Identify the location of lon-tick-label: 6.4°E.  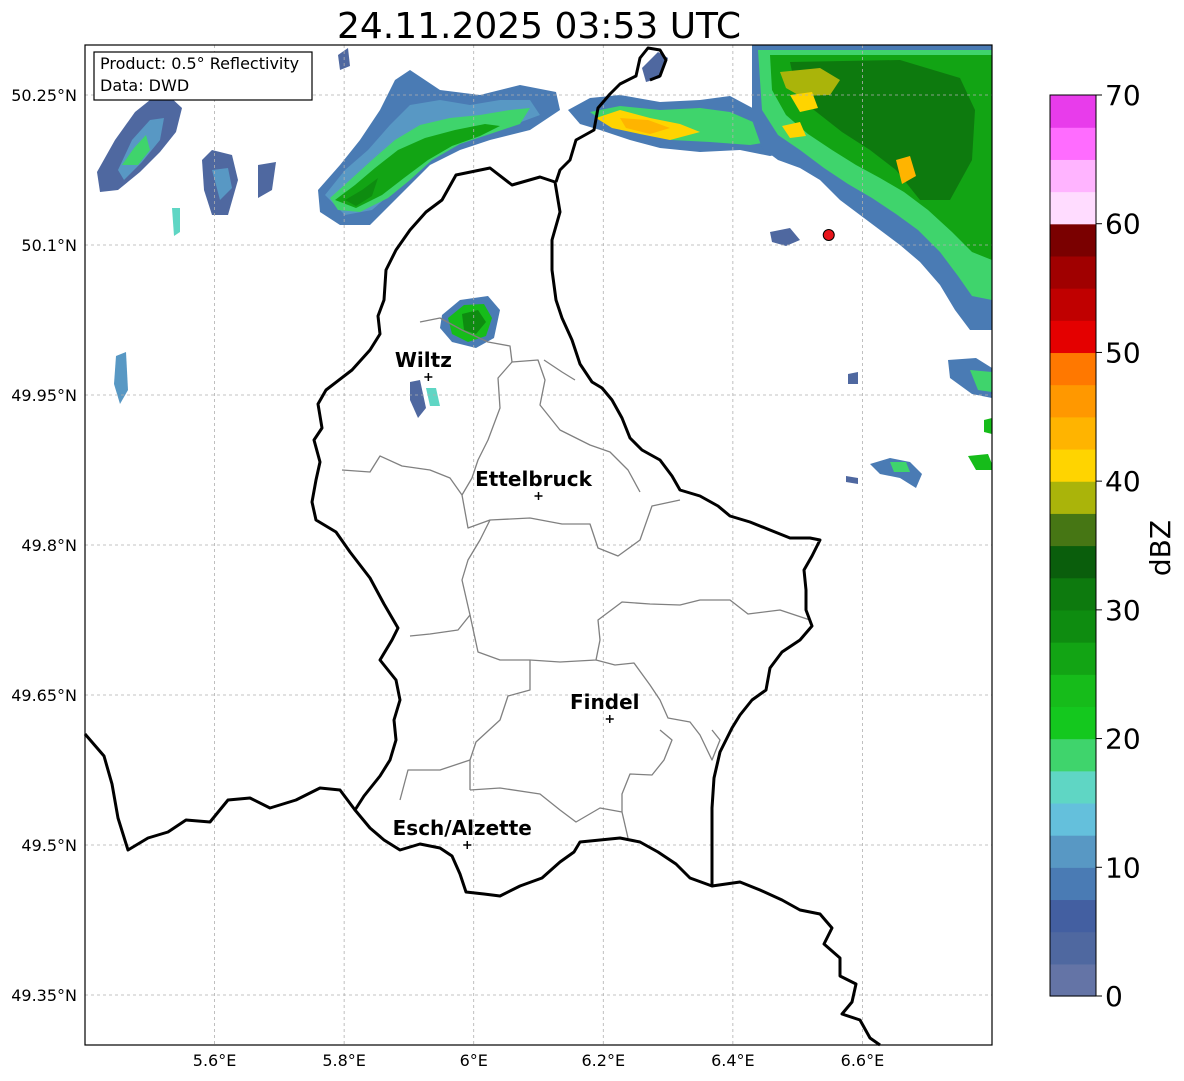
(733, 1060).